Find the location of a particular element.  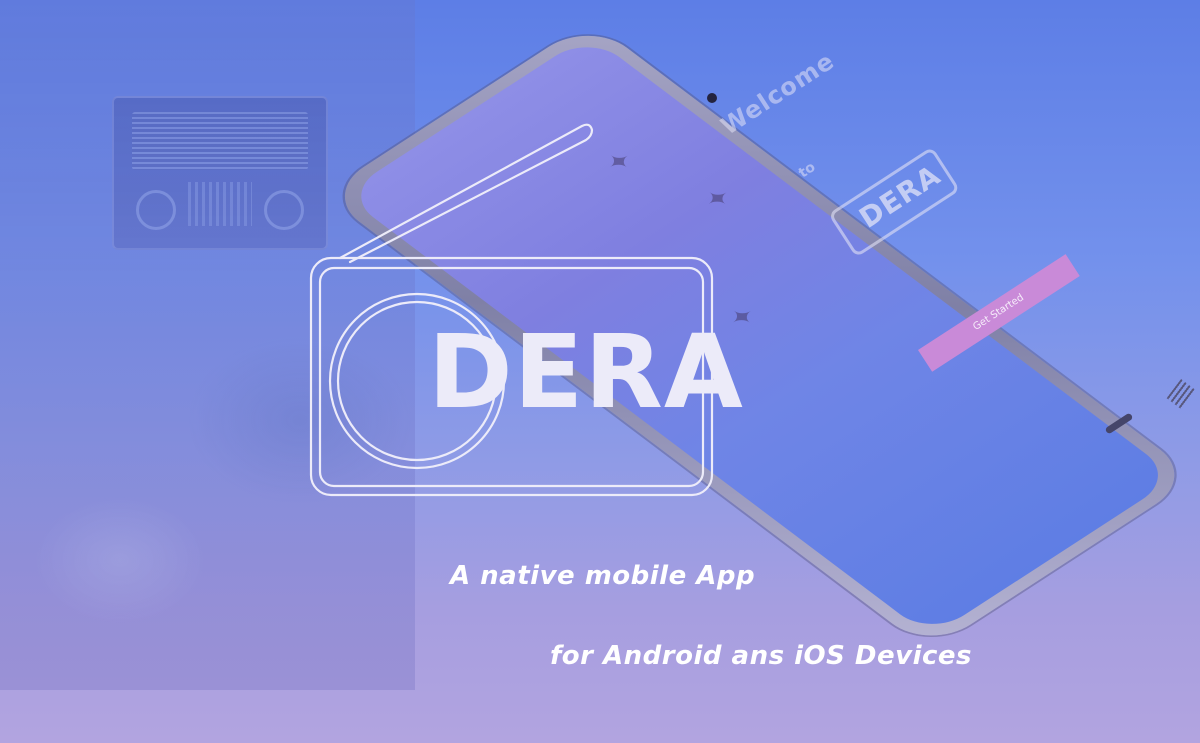

antenna-icon is located at coordinates (466, 193).